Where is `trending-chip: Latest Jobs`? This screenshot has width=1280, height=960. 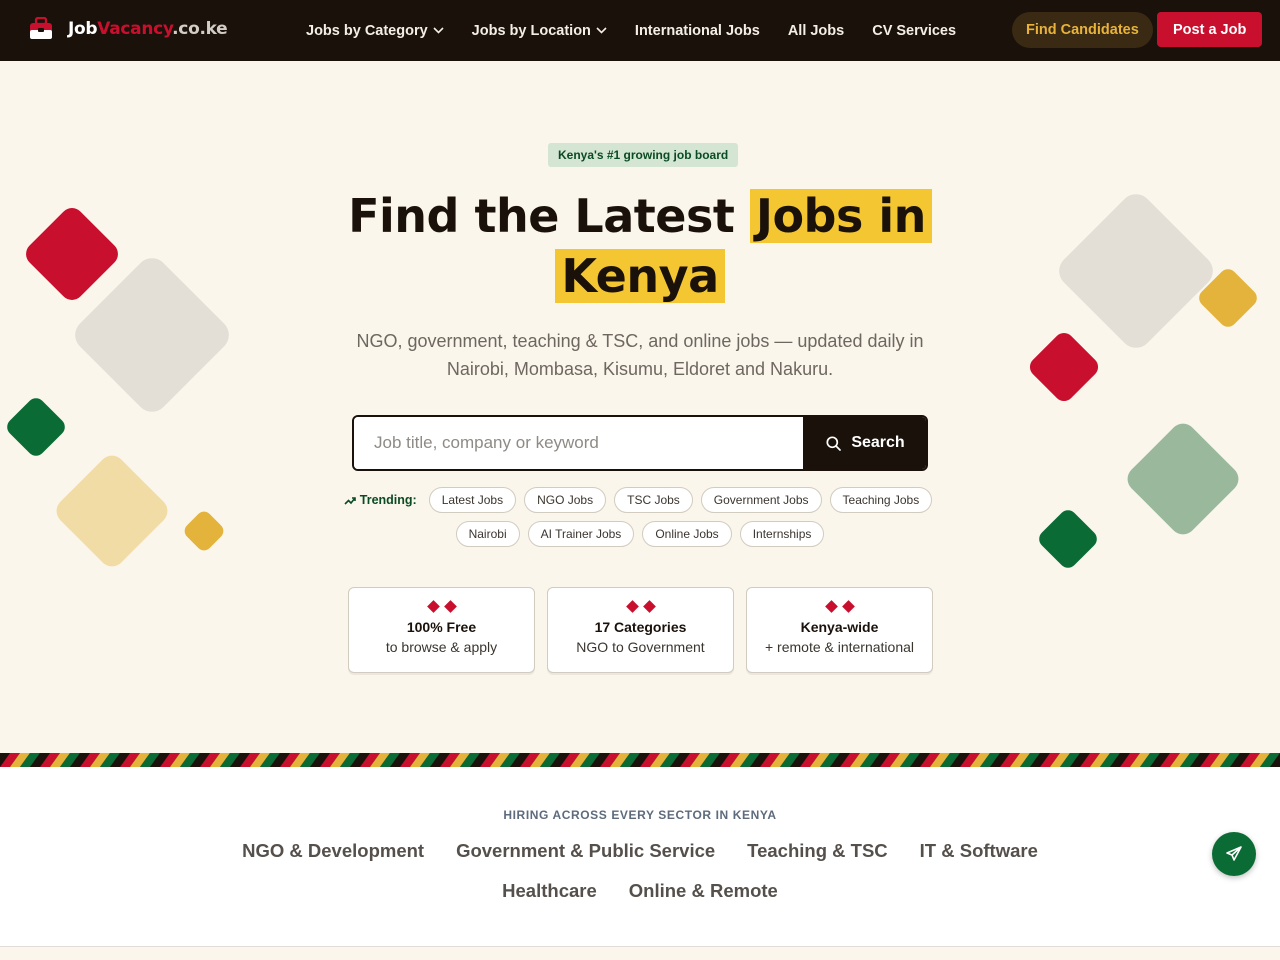 trending-chip: Latest Jobs is located at coordinates (472, 500).